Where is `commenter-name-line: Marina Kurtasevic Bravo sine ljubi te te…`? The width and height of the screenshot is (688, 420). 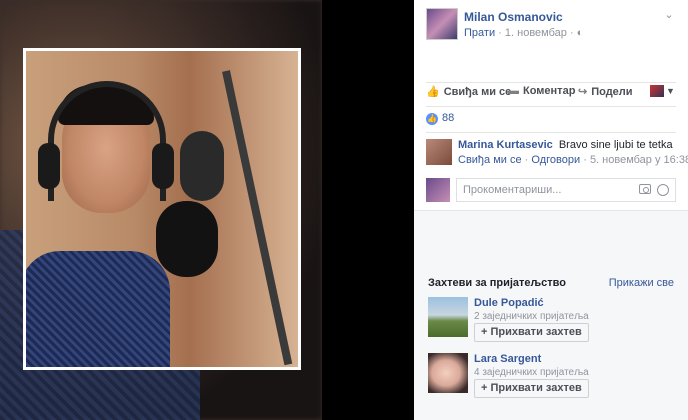 commenter-name-line: Marina Kurtasevic Bravo sine ljubi te te… is located at coordinates (565, 145).